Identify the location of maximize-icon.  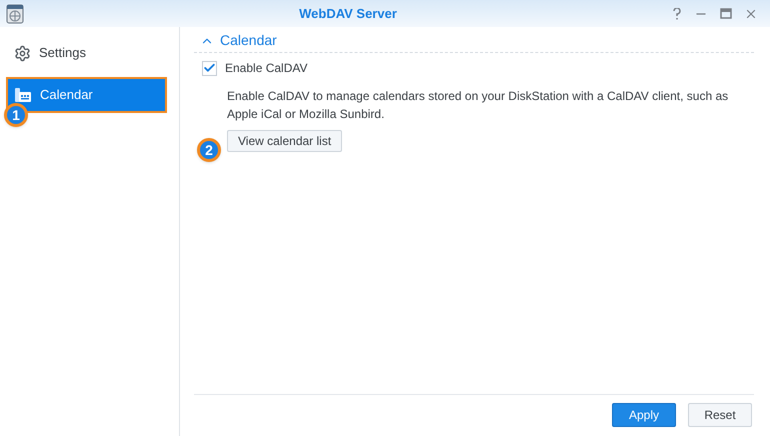
(726, 13).